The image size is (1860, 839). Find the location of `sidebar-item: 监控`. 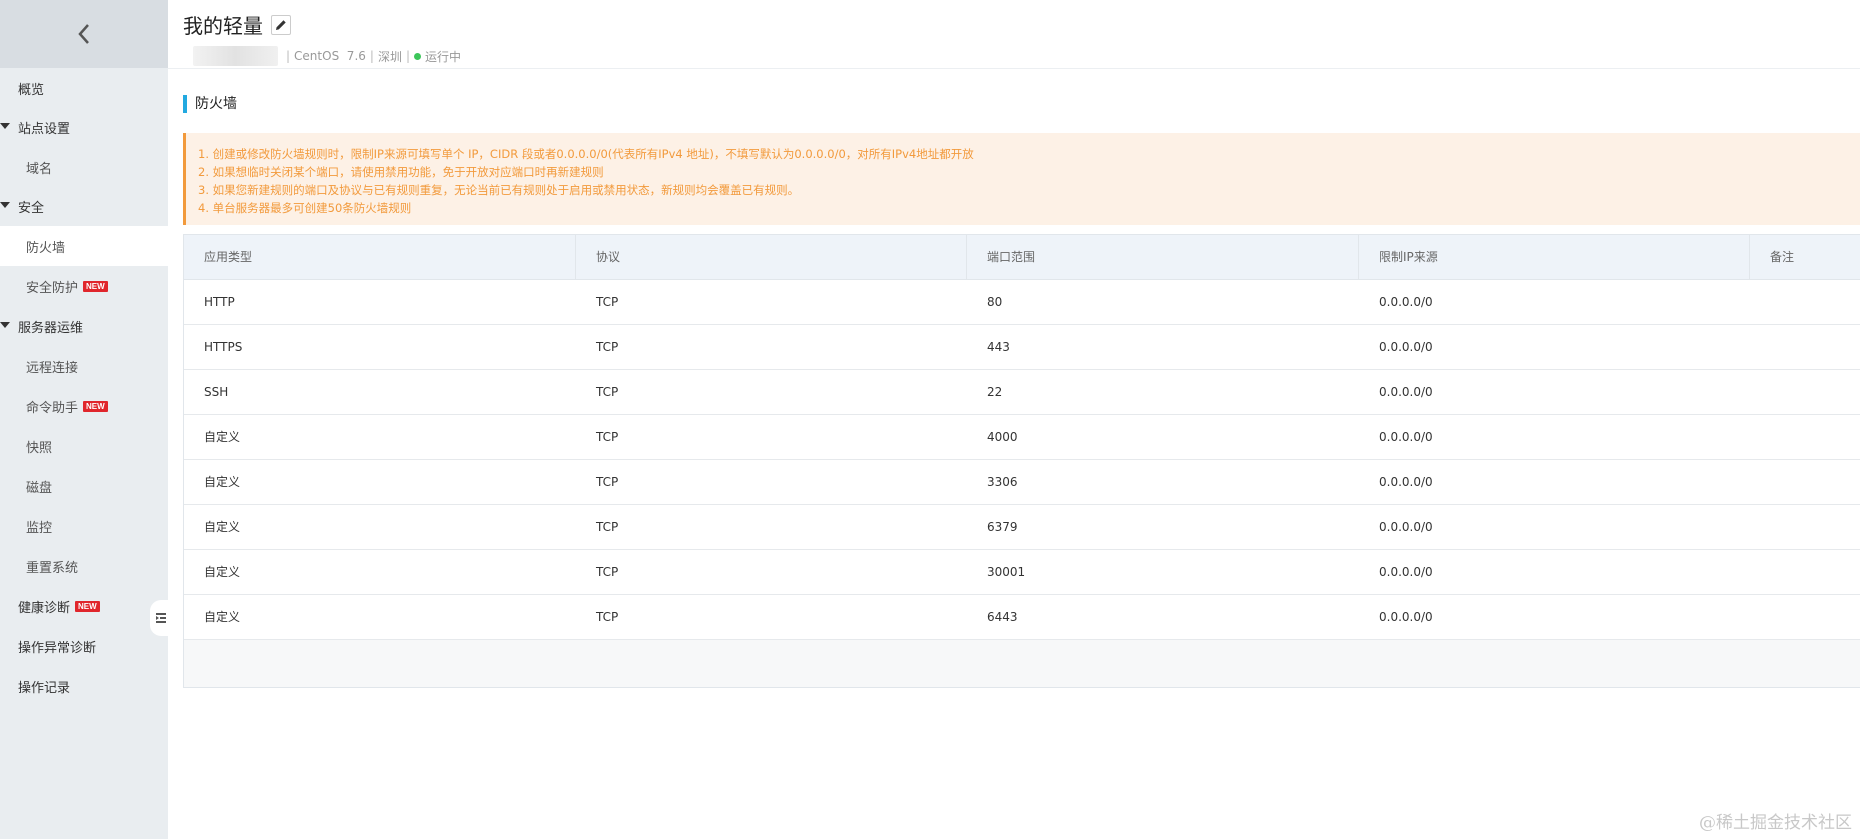

sidebar-item: 监控 is located at coordinates (84, 526).